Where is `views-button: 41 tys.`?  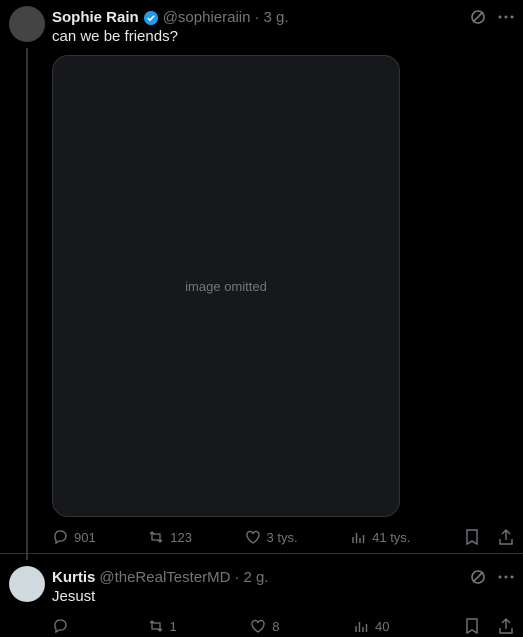 views-button: 41 tys. is located at coordinates (380, 537).